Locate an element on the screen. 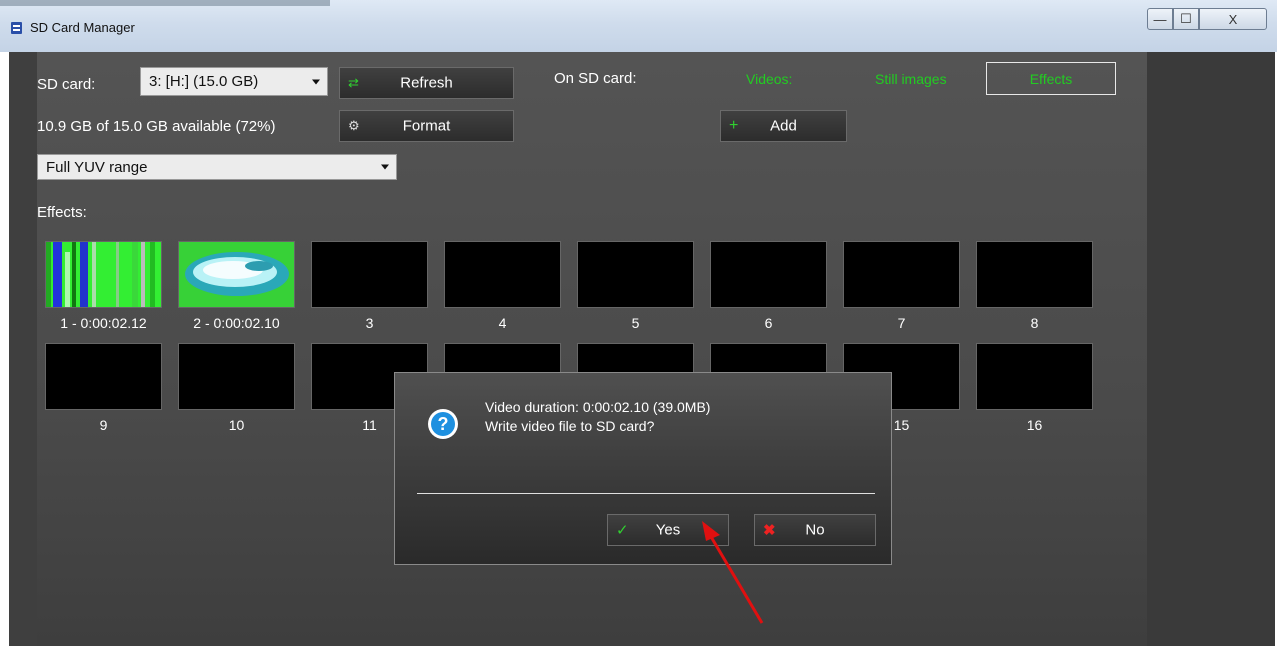  effect-1-preview is located at coordinates (103, 274).